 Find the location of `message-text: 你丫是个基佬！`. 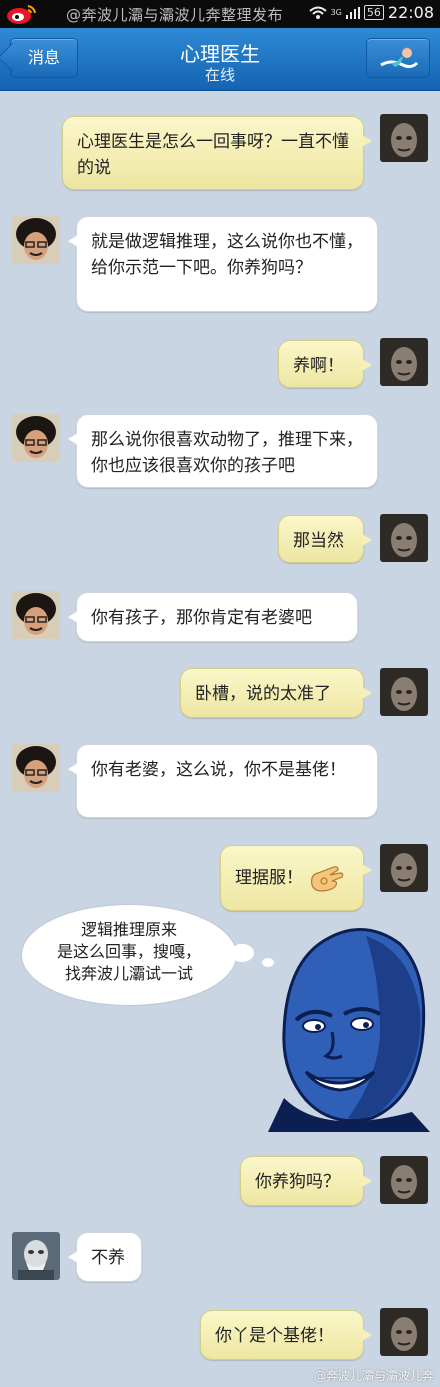

message-text: 你丫是个基佬！ is located at coordinates (274, 1336).